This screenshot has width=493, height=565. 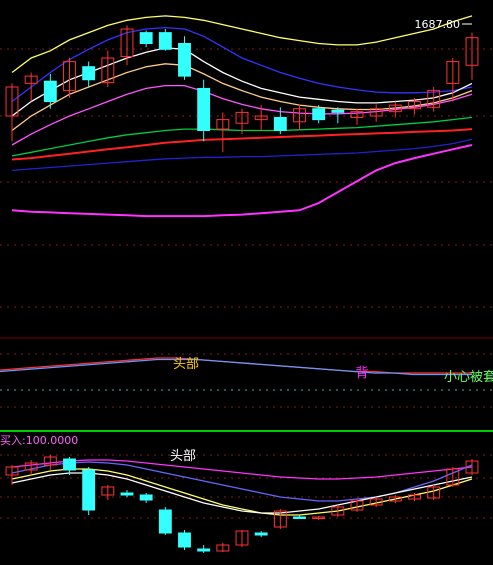 I want to click on indicator-annotation: 小心被套, so click(x=468, y=377).